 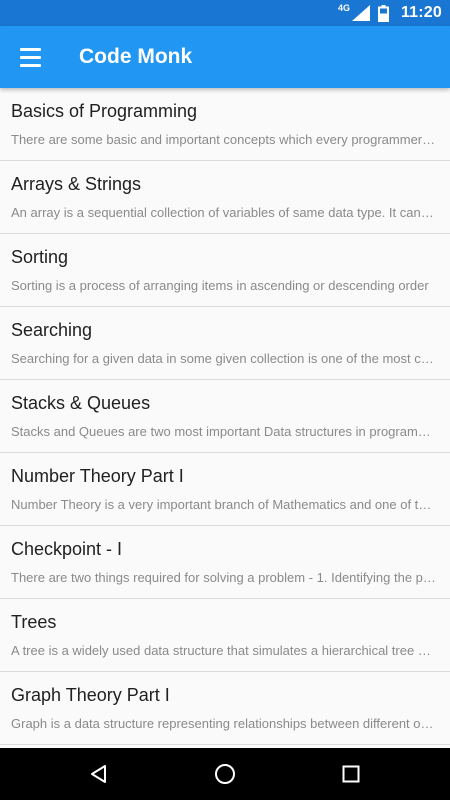 What do you see at coordinates (90, 695) in the screenshot?
I see `topic-title: Graph Theory Part I` at bounding box center [90, 695].